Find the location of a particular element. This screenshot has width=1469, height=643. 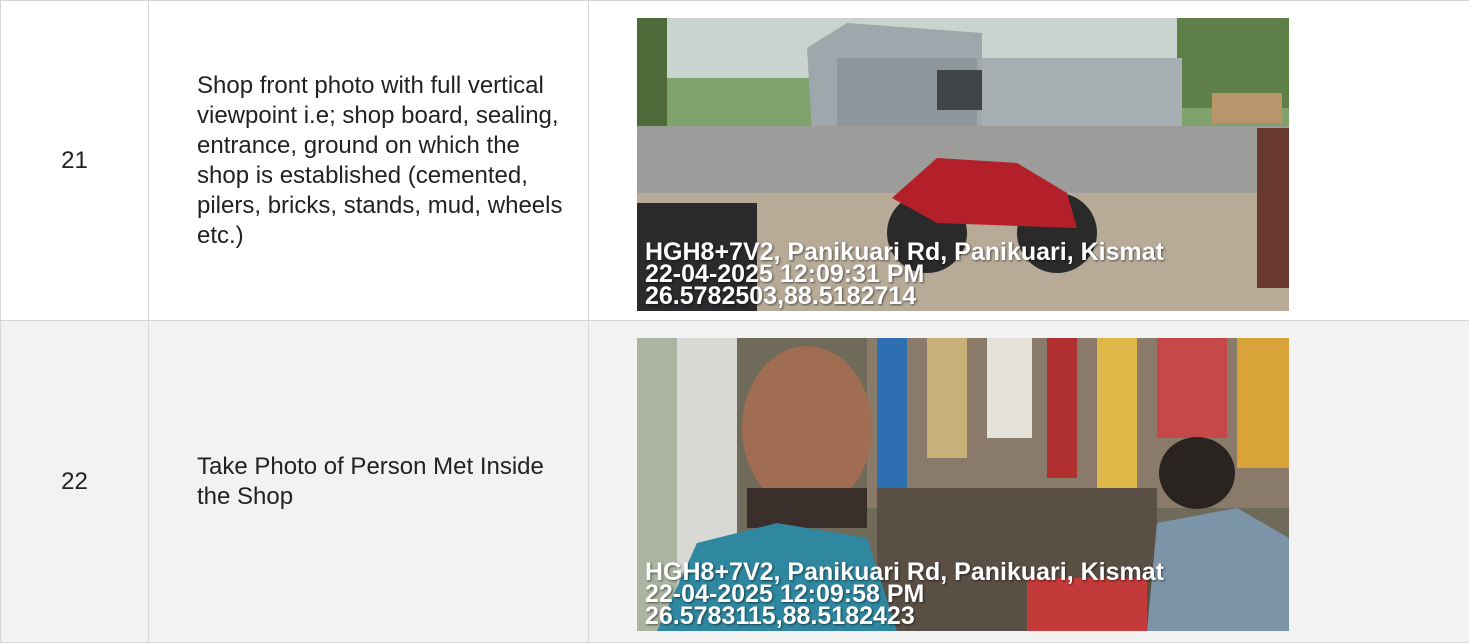

row-number: 22 is located at coordinates (74, 481).